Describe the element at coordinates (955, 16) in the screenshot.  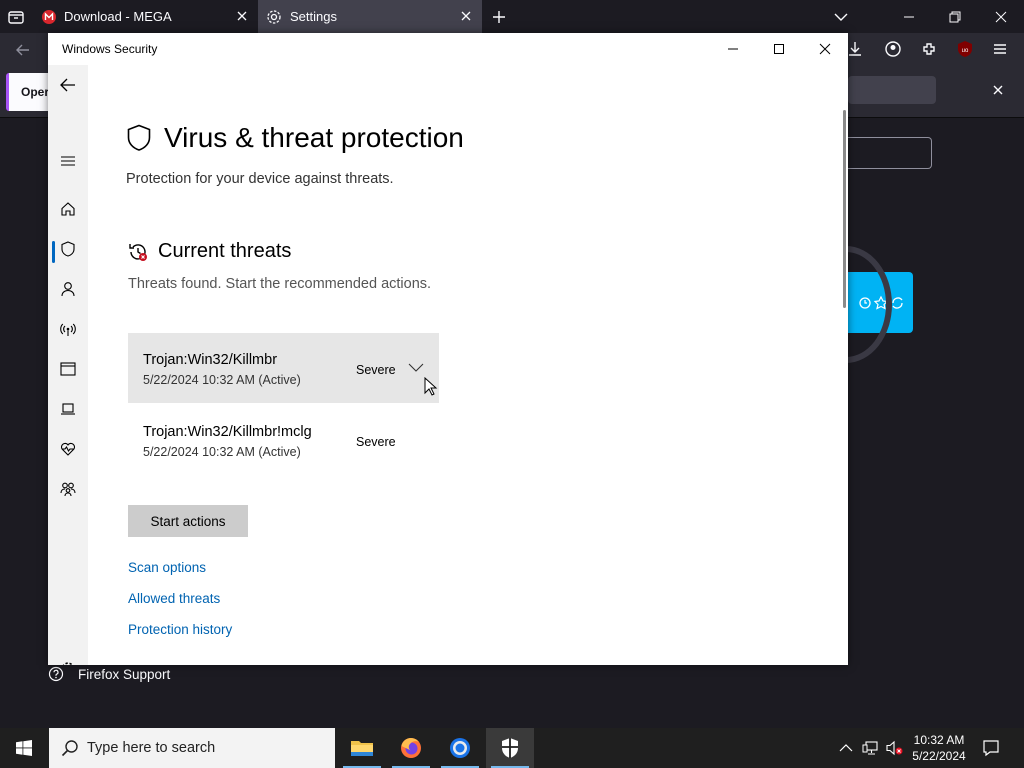
I see `restore-button` at that location.